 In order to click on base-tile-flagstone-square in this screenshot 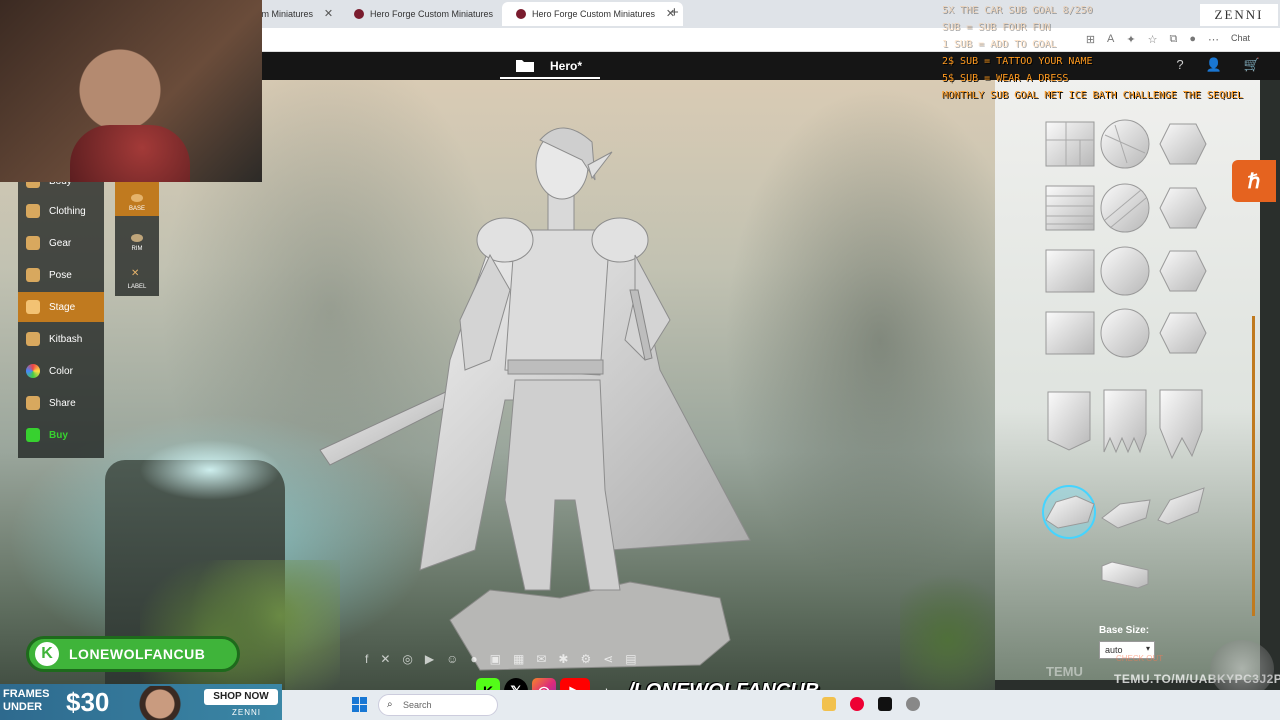, I will do `click(1070, 144)`.